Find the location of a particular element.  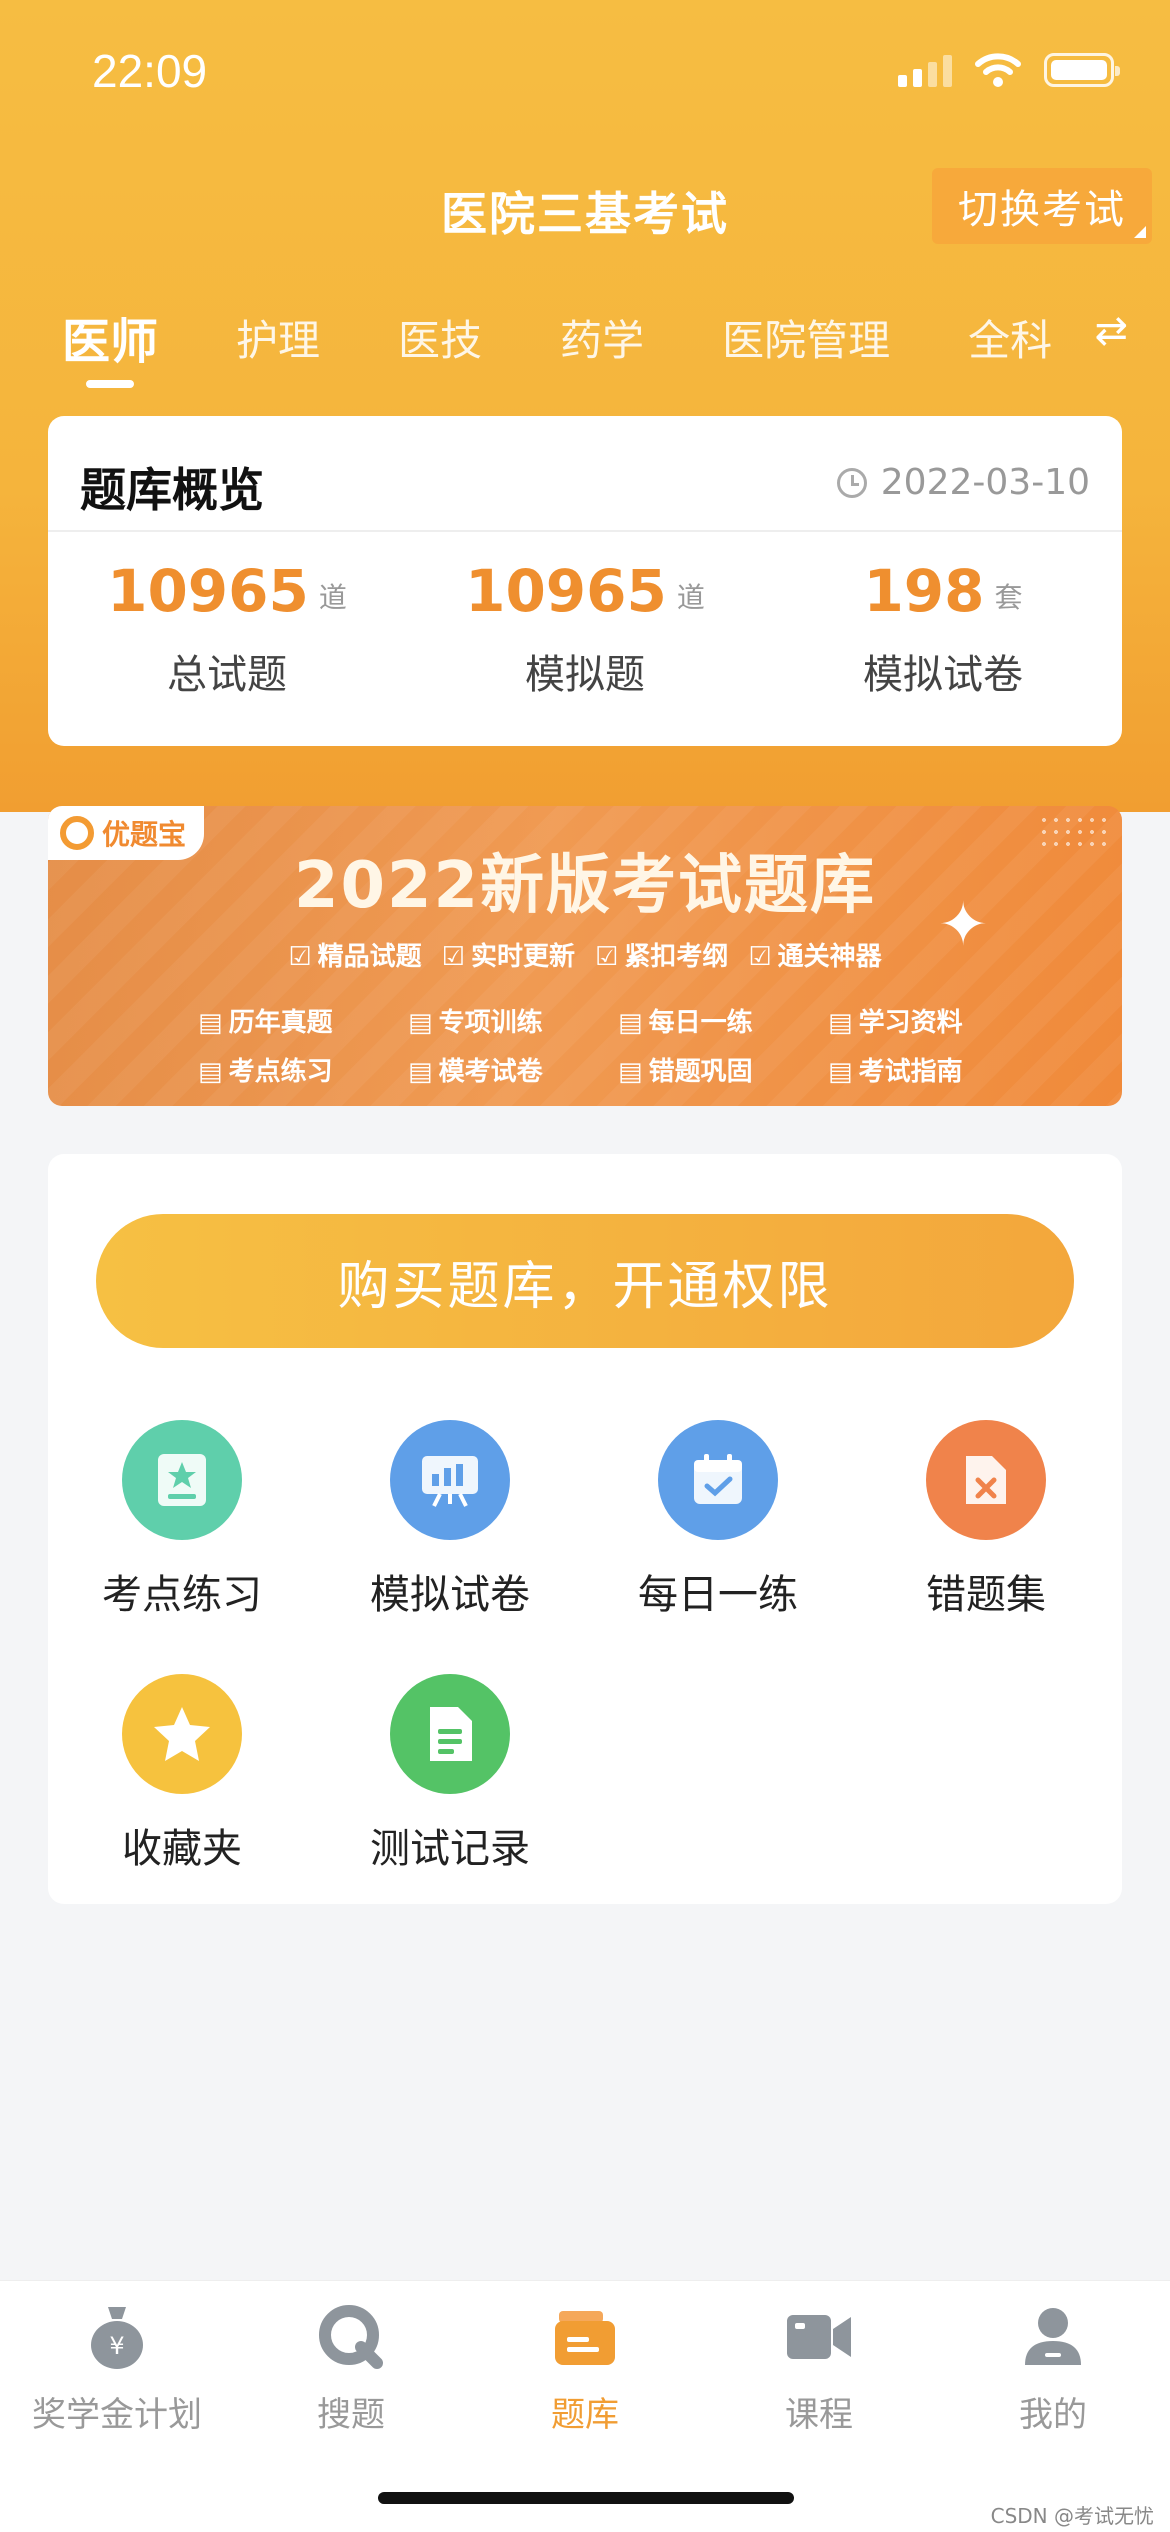

tab-general: 全科 is located at coordinates (1010, 337).